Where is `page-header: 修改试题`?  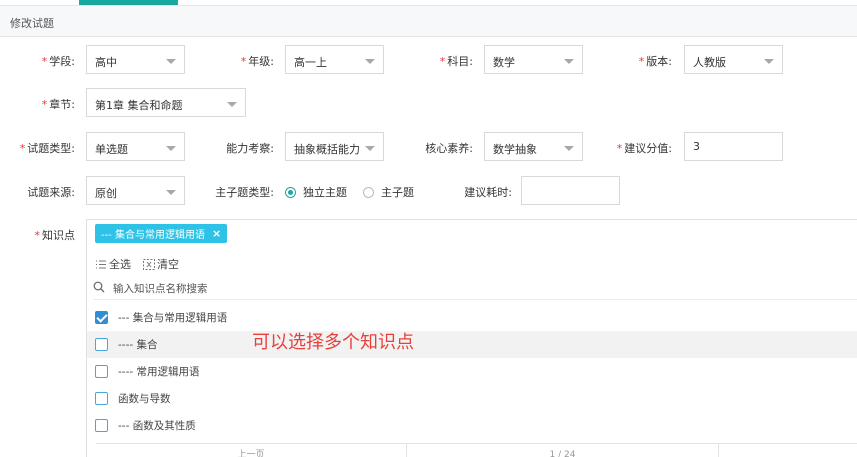
page-header: 修改试题 is located at coordinates (428, 21).